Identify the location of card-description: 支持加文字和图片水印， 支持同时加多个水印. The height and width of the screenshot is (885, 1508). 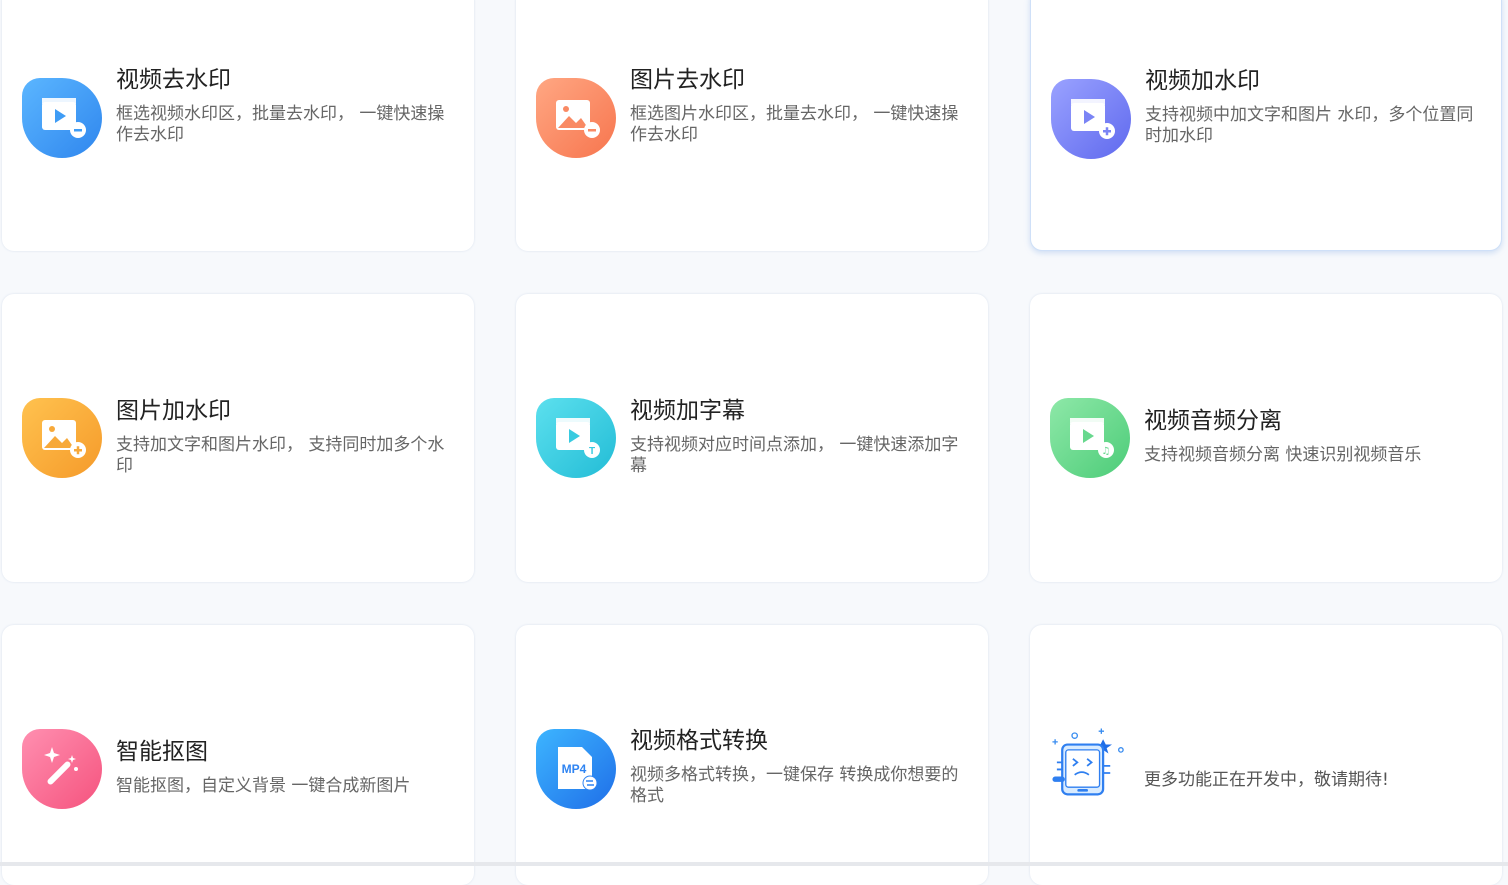
(280, 455).